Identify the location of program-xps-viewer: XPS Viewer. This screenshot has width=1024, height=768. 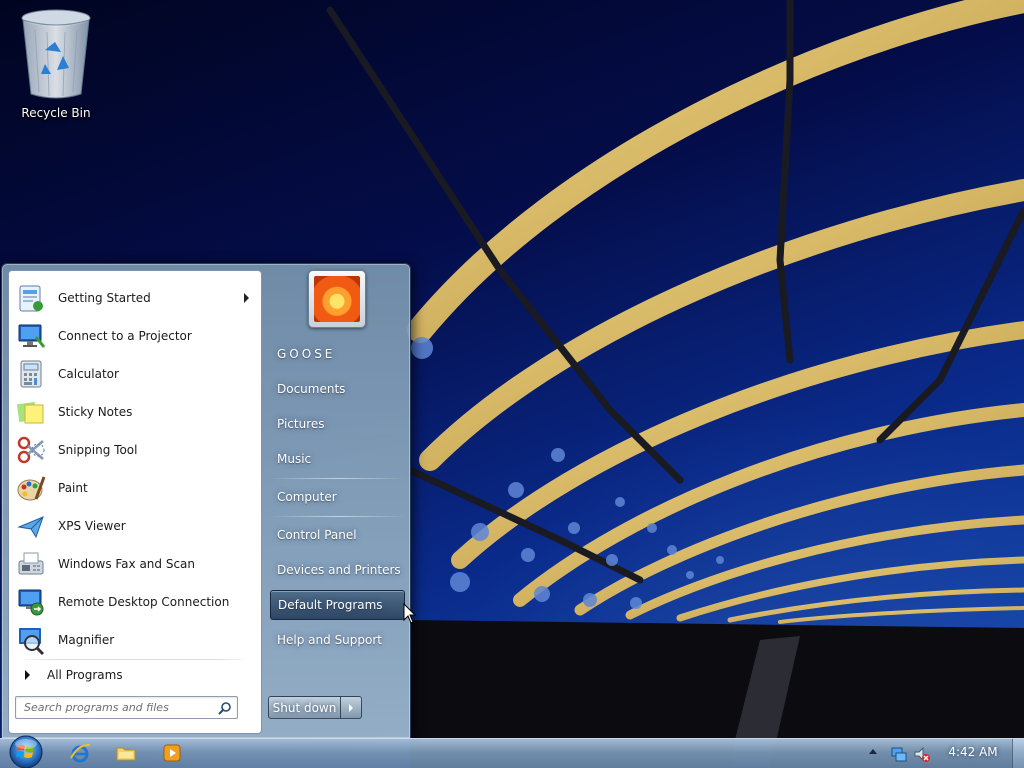
(135, 526).